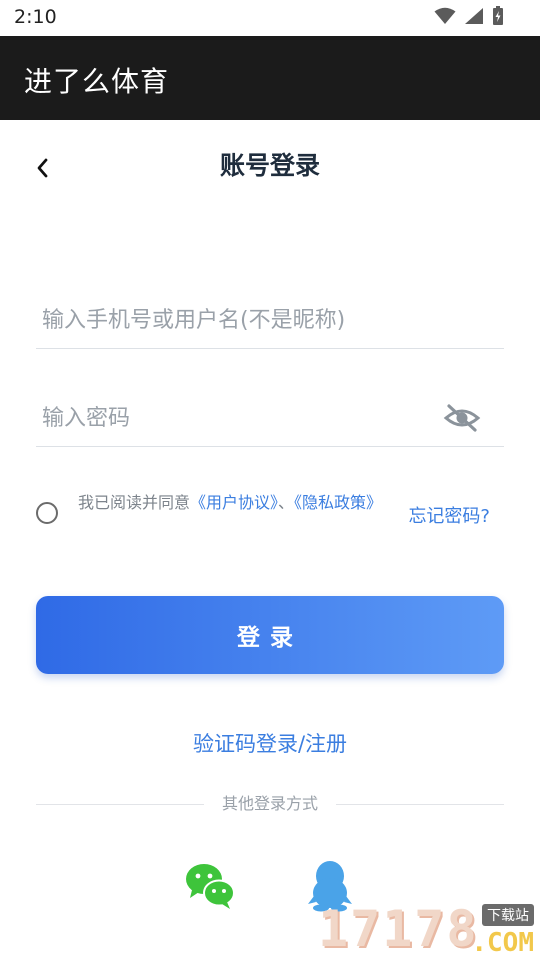  I want to click on other-login-divider: 其他登录方式, so click(270, 804).